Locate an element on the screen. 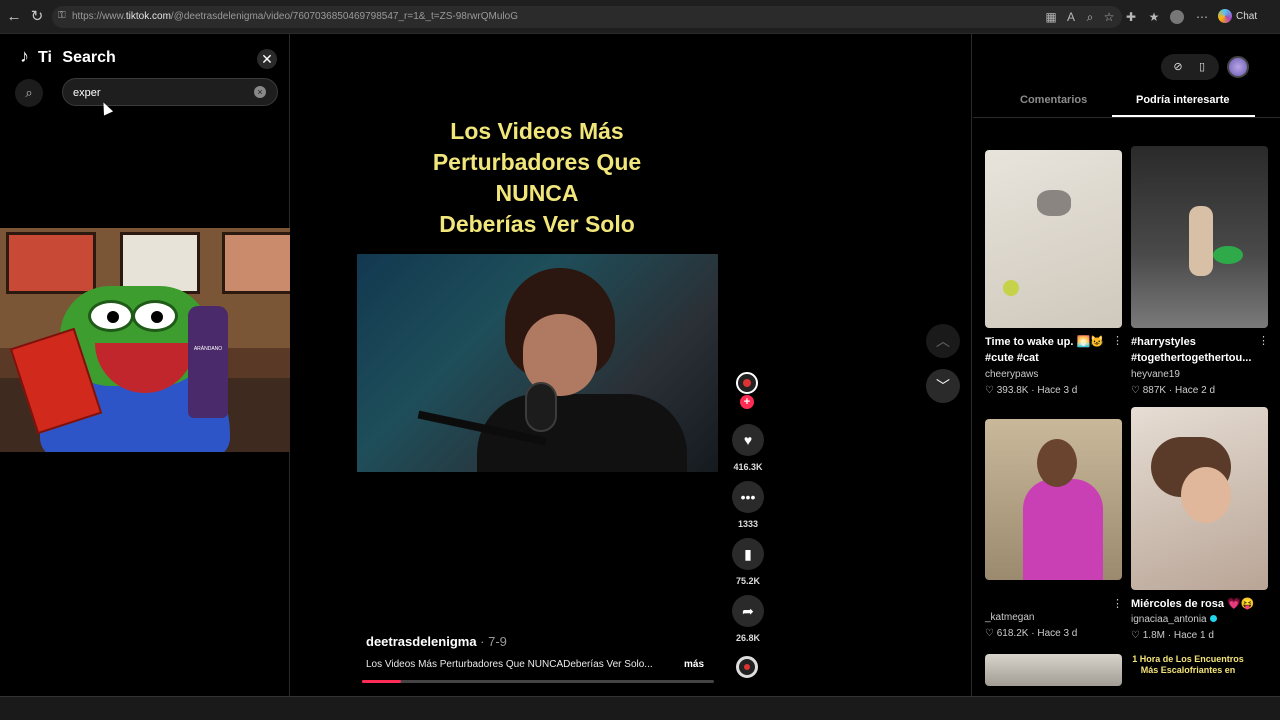 The image size is (1280, 720). heart-icon: ♥ is located at coordinates (748, 440).